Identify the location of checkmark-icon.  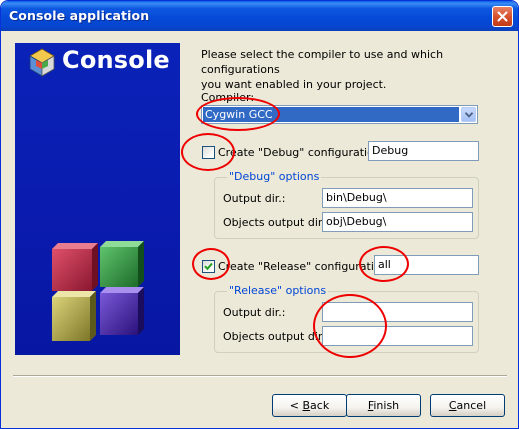
(208, 266).